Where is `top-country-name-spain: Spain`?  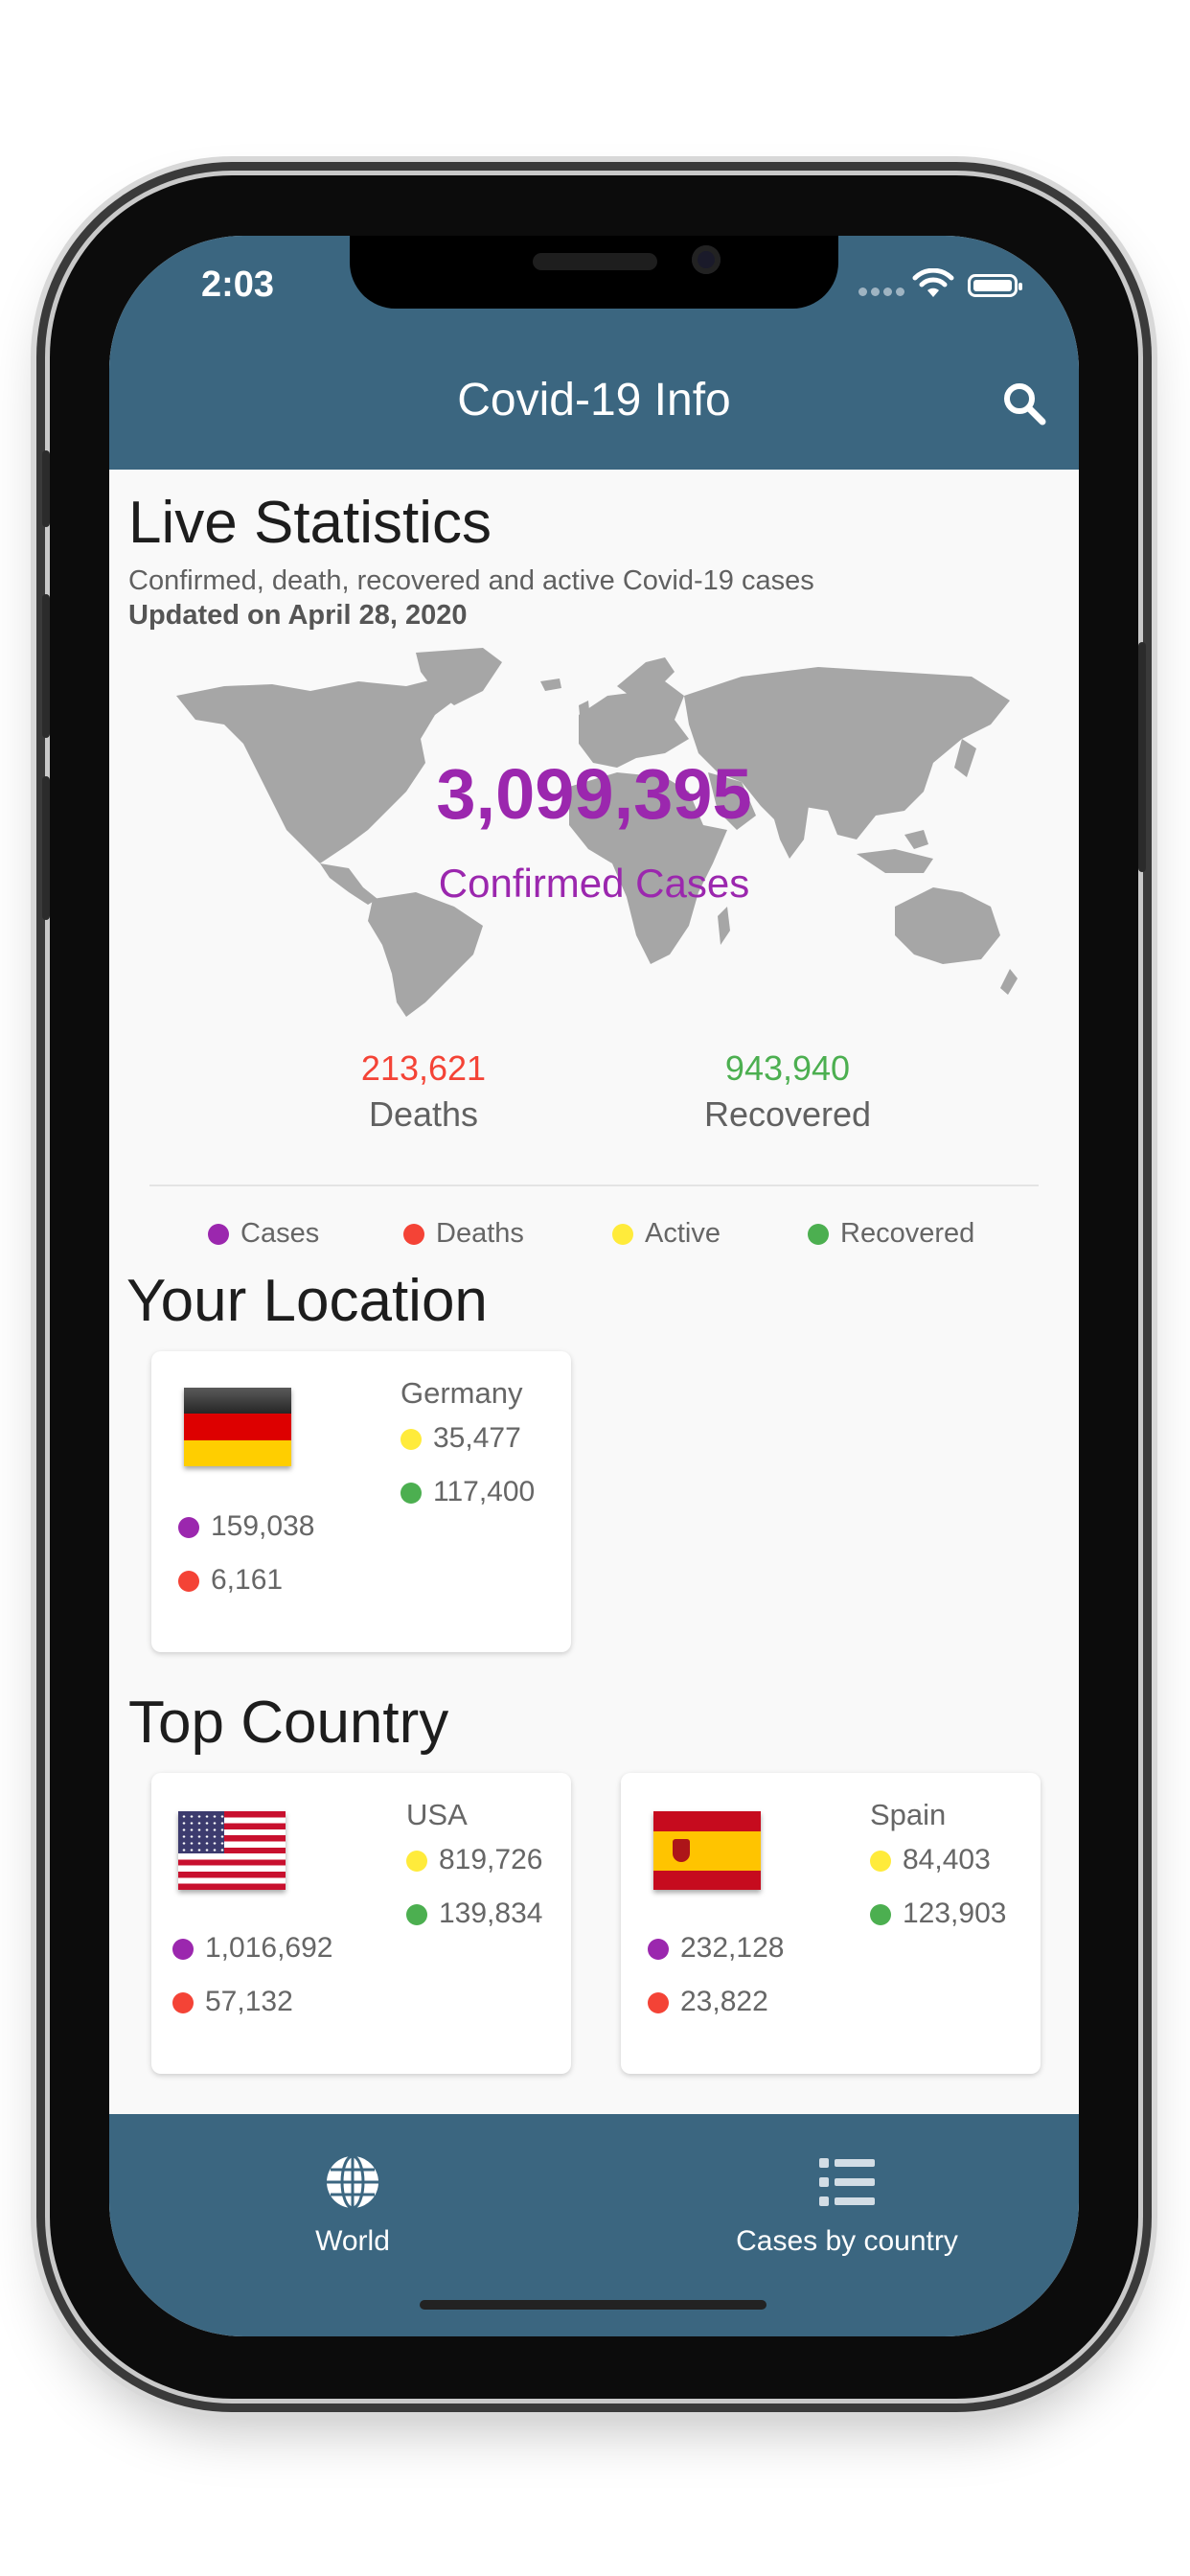
top-country-name-spain: Spain is located at coordinates (909, 1814).